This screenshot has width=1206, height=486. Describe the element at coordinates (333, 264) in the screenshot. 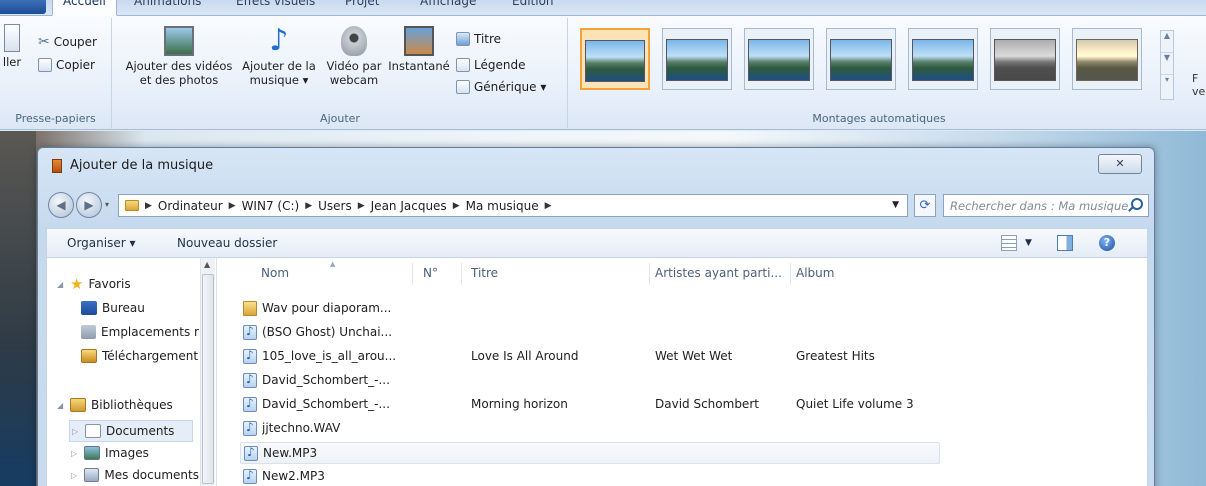

I see `sort-ascending-icon: ▲` at that location.